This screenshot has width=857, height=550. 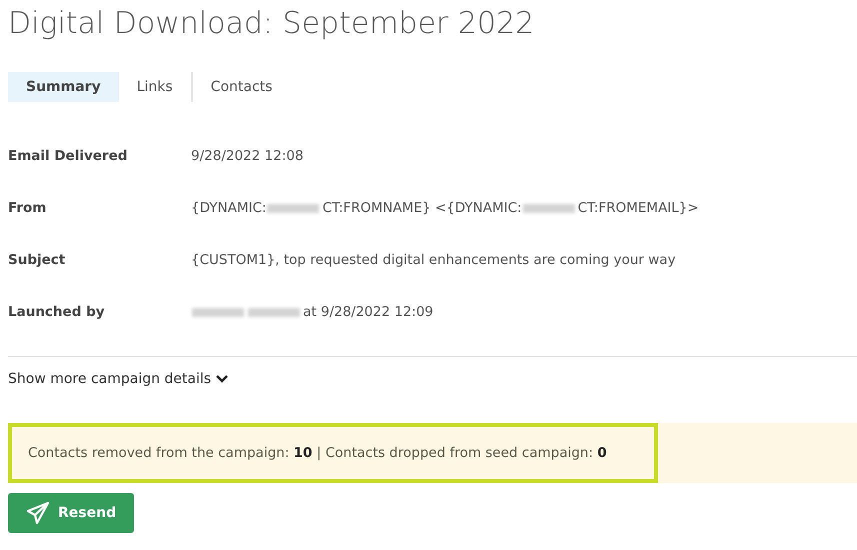 What do you see at coordinates (228, 208) in the screenshot?
I see `detail-value: {DYNAMIC:` at bounding box center [228, 208].